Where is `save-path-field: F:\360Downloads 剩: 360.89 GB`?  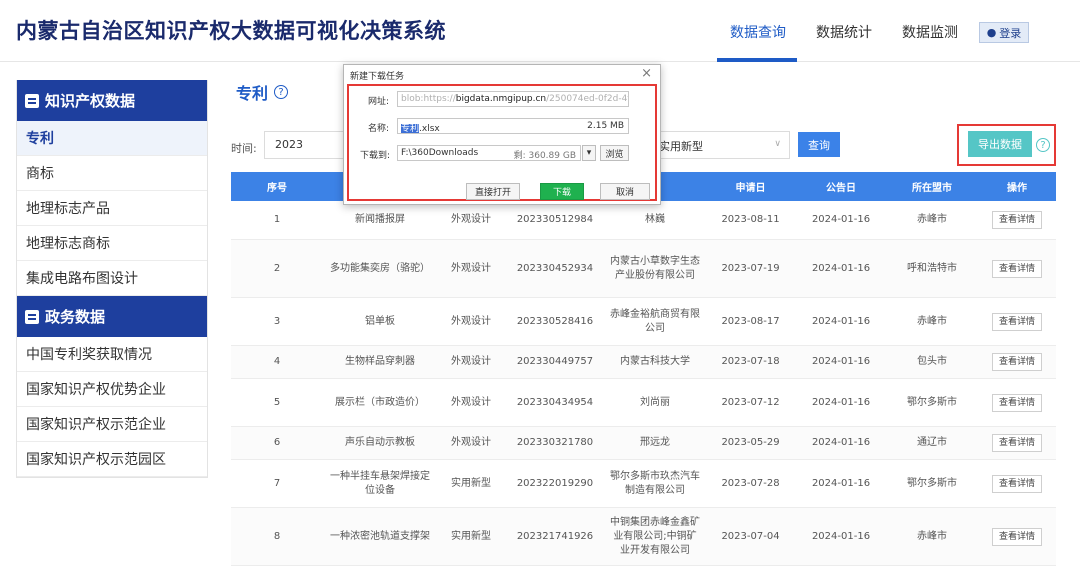
save-path-field: F:\360Downloads 剩: 360.89 GB is located at coordinates (489, 153).